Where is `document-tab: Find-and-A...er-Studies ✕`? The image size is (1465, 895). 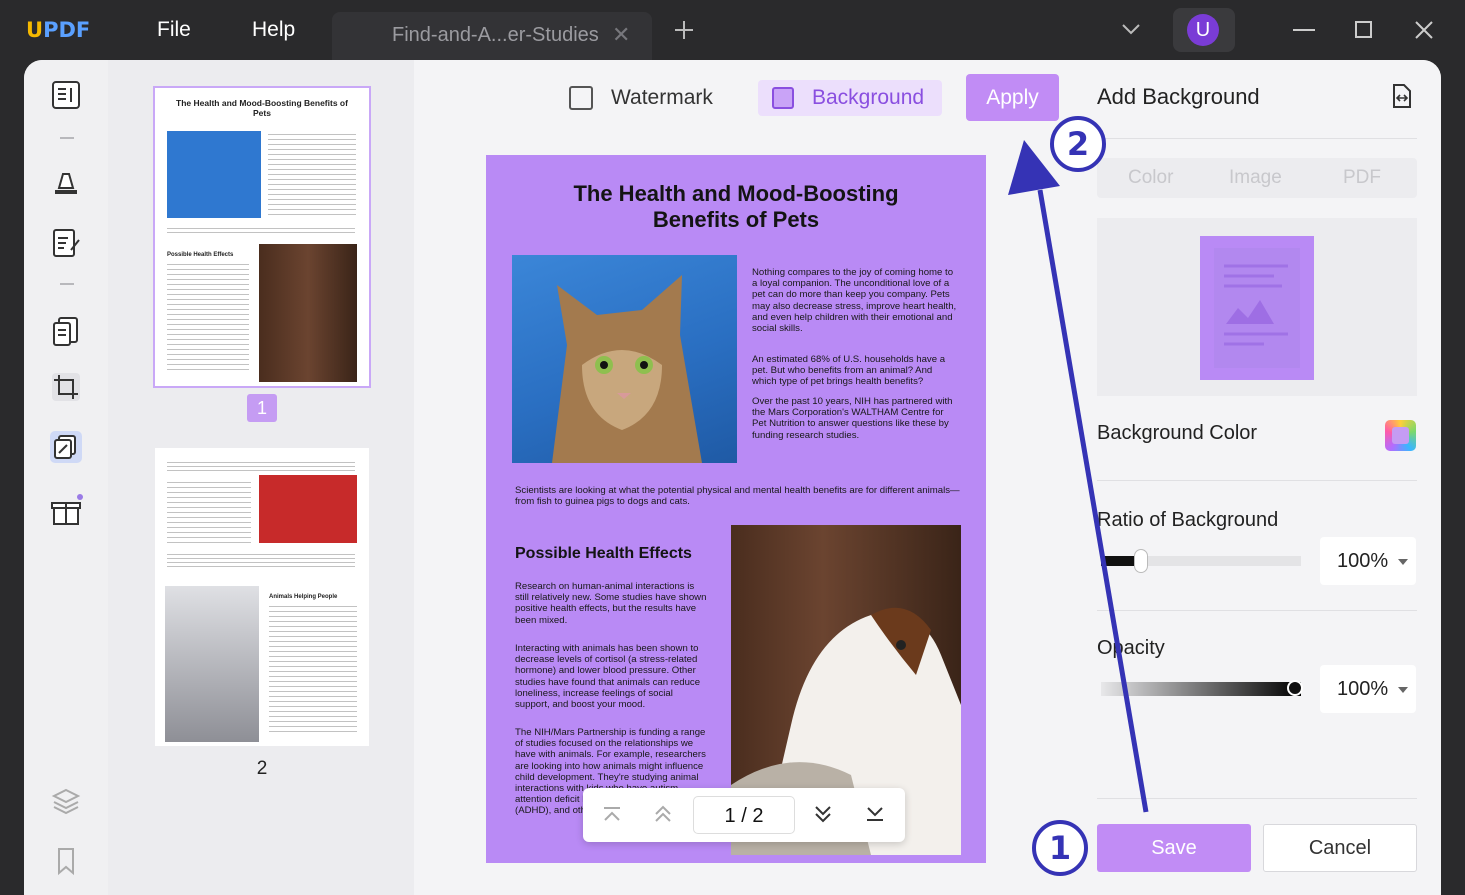 document-tab: Find-and-A...er-Studies ✕ is located at coordinates (492, 36).